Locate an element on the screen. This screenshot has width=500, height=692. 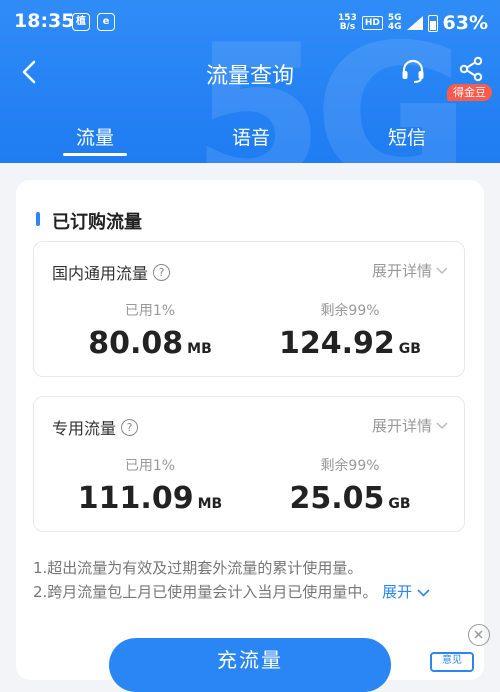
section-title: 已订购流量 is located at coordinates (89, 221).